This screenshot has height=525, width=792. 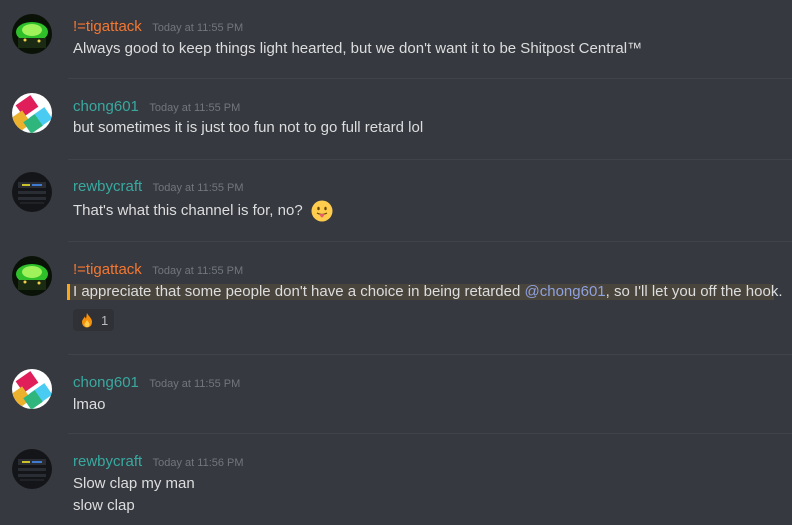 What do you see at coordinates (396, 394) in the screenshot?
I see `message-group: chong601 Today at 11:55 PM lmao` at bounding box center [396, 394].